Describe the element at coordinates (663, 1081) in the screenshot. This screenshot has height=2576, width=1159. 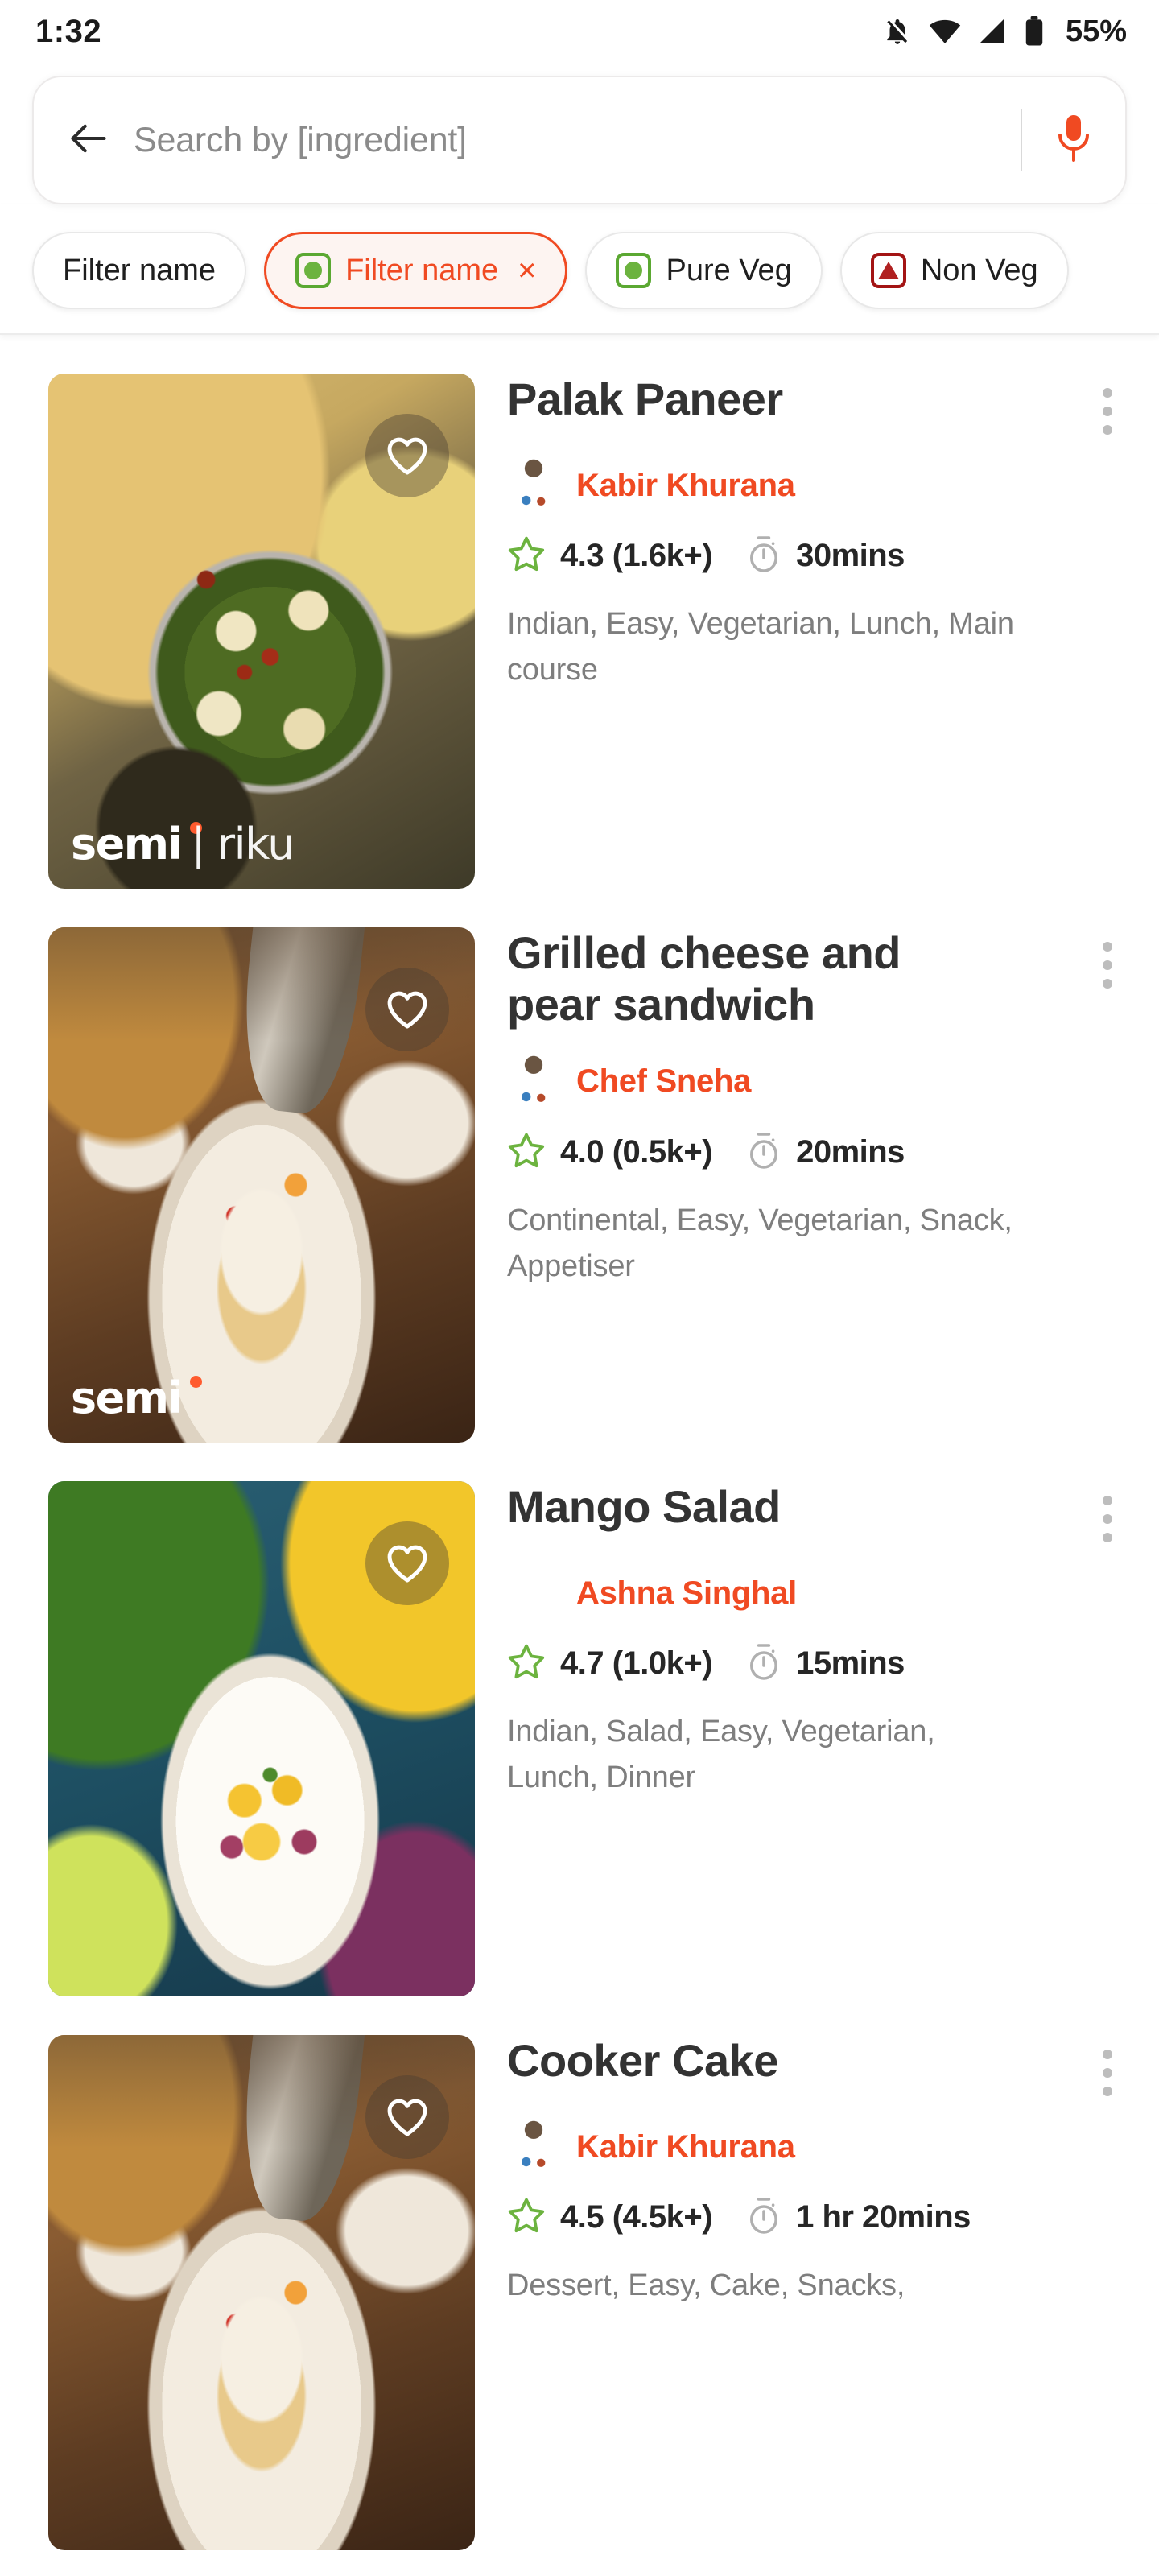
I see `author-name: Chef Sneha` at that location.